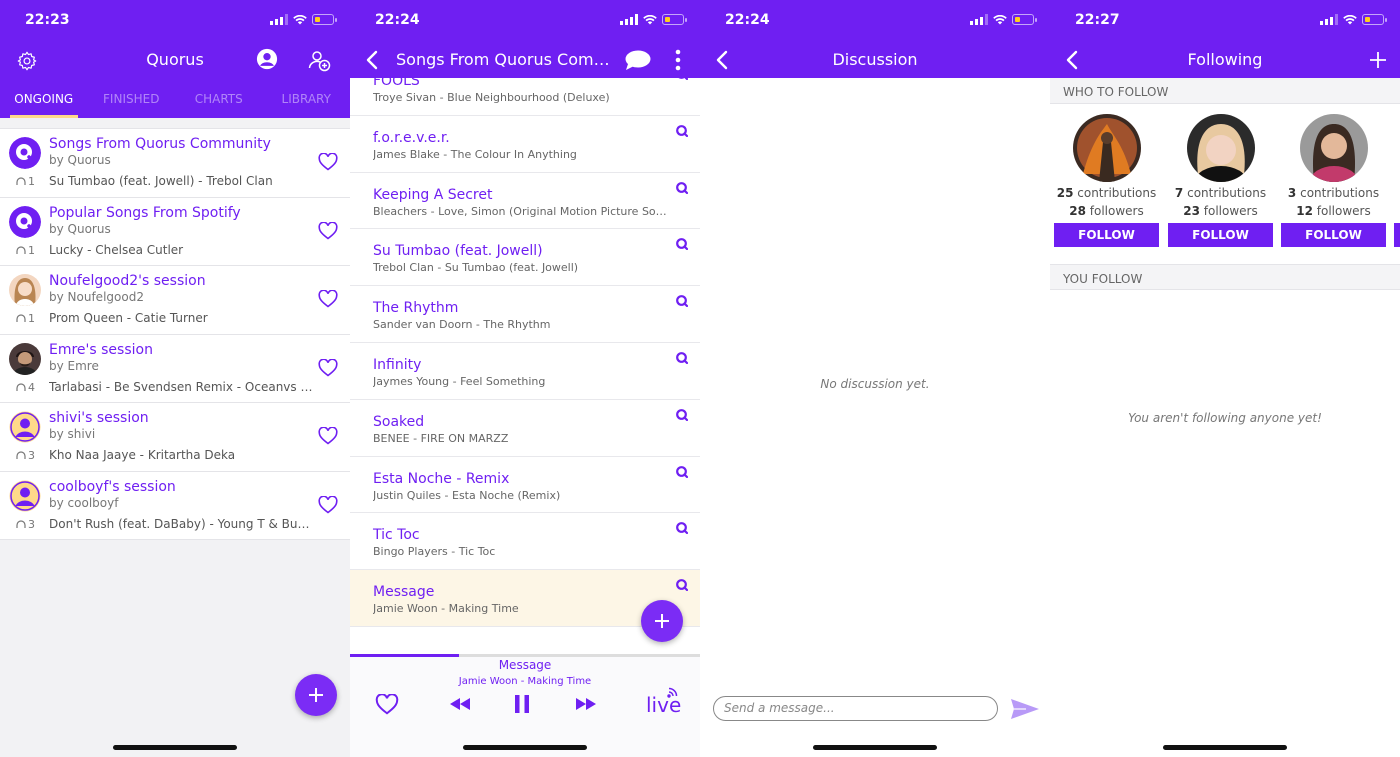 The width and height of the screenshot is (1400, 757). Describe the element at coordinates (96, 297) in the screenshot. I see `session-owner: by Noufelgood2` at that location.